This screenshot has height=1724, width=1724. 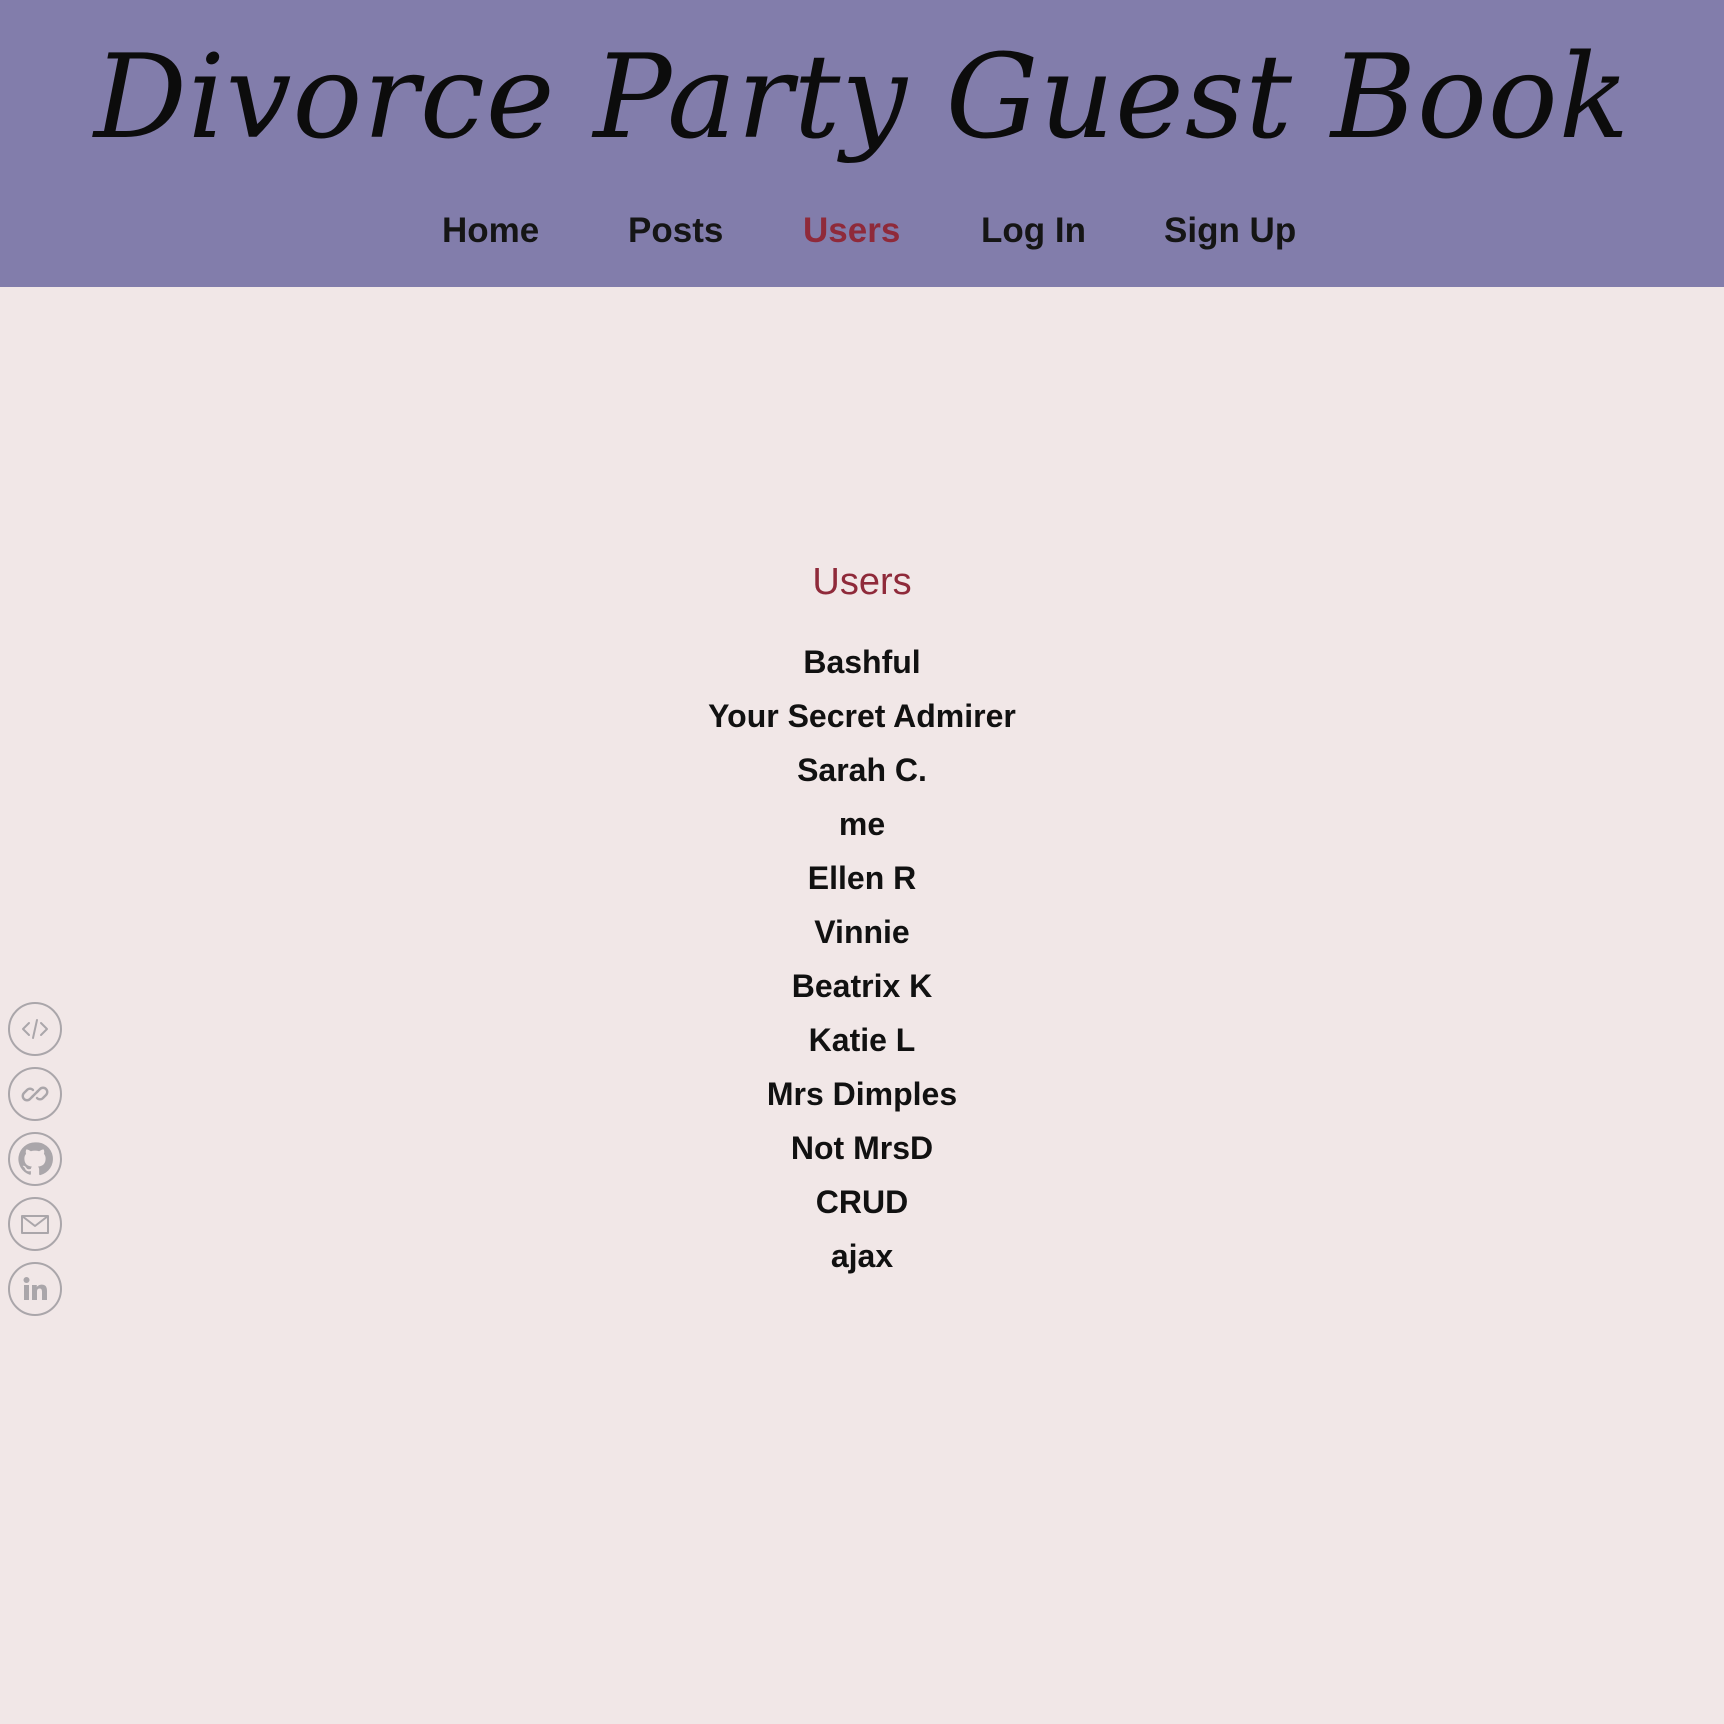 I want to click on list-item: ajax, so click(x=862, y=1256).